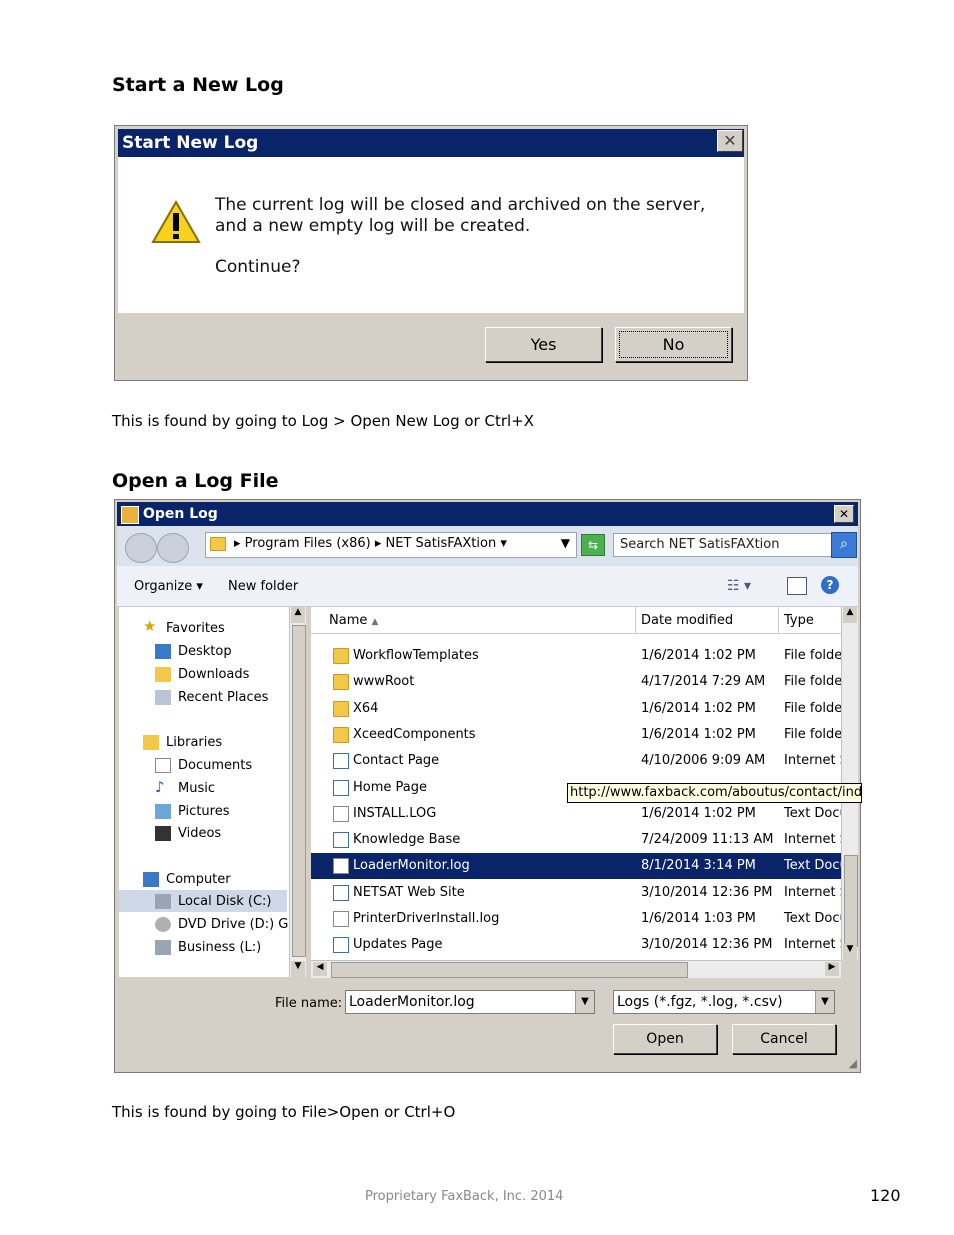 The image size is (954, 1235). What do you see at coordinates (341, 787) in the screenshot?
I see `internet-shortcut-icon` at bounding box center [341, 787].